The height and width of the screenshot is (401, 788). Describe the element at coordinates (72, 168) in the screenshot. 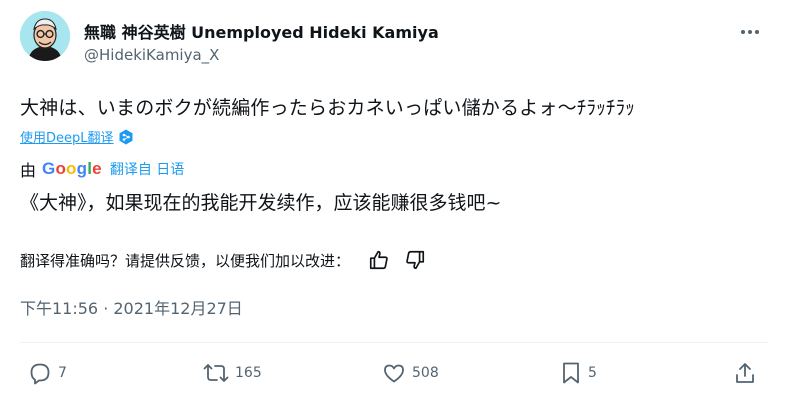

I see `google-logo: Google` at that location.